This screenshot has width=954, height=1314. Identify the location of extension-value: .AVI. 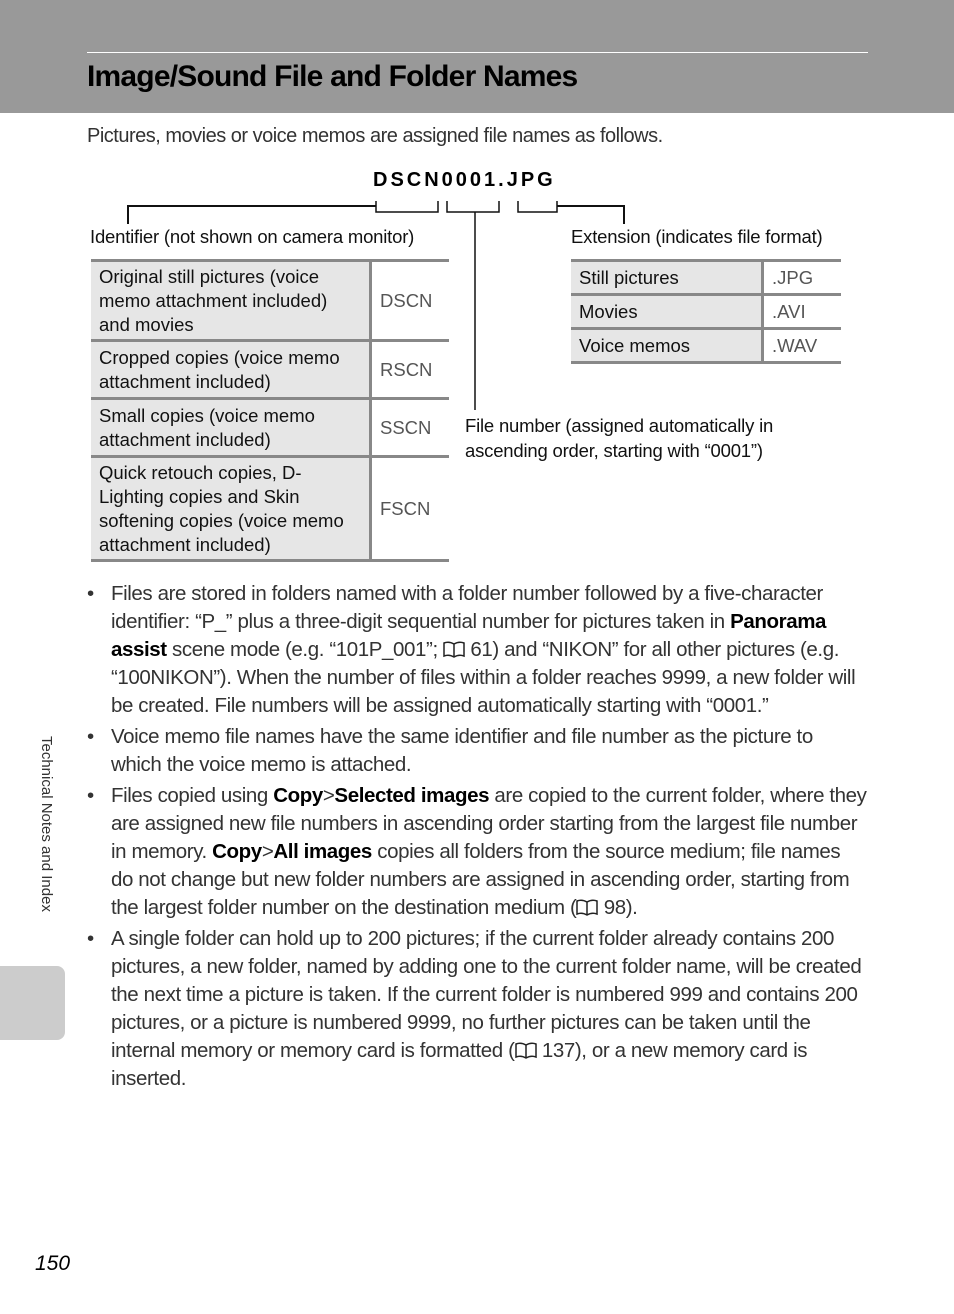
(801, 311).